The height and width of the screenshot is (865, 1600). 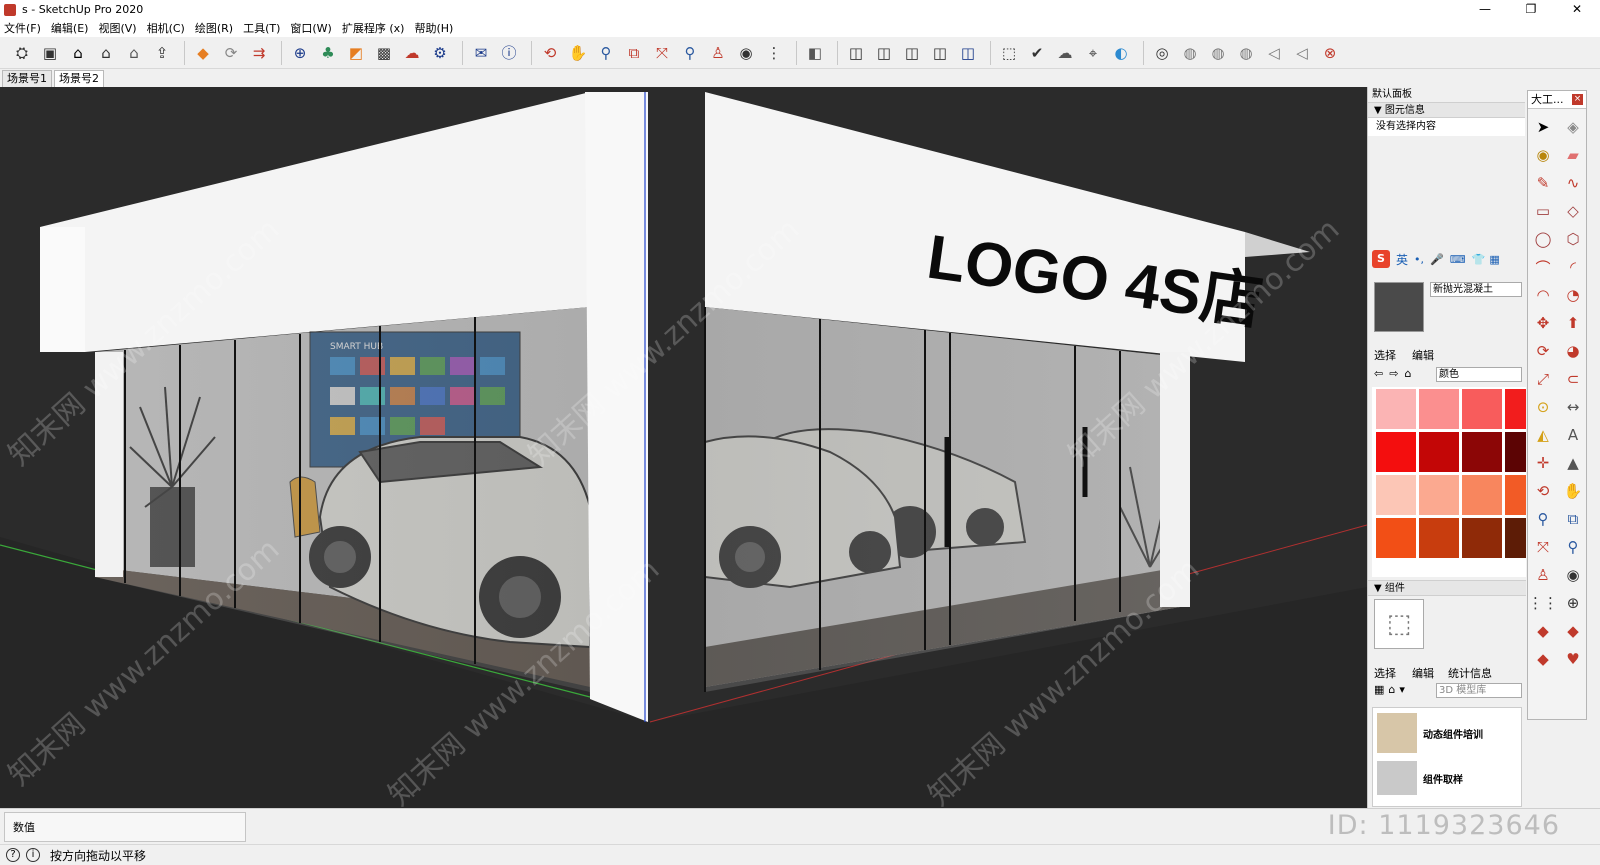 I want to click on scene-c-icon: ◍, so click(x=1246, y=53).